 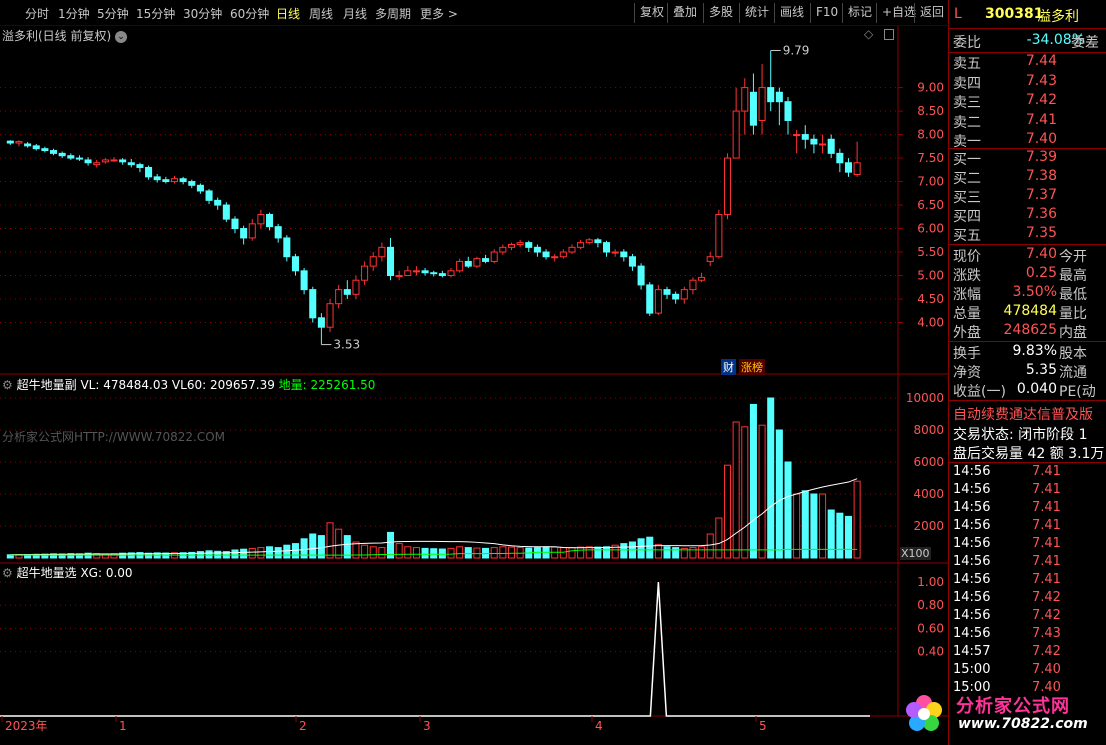 I want to click on price-tick-label: 6.00, so click(x=930, y=229).